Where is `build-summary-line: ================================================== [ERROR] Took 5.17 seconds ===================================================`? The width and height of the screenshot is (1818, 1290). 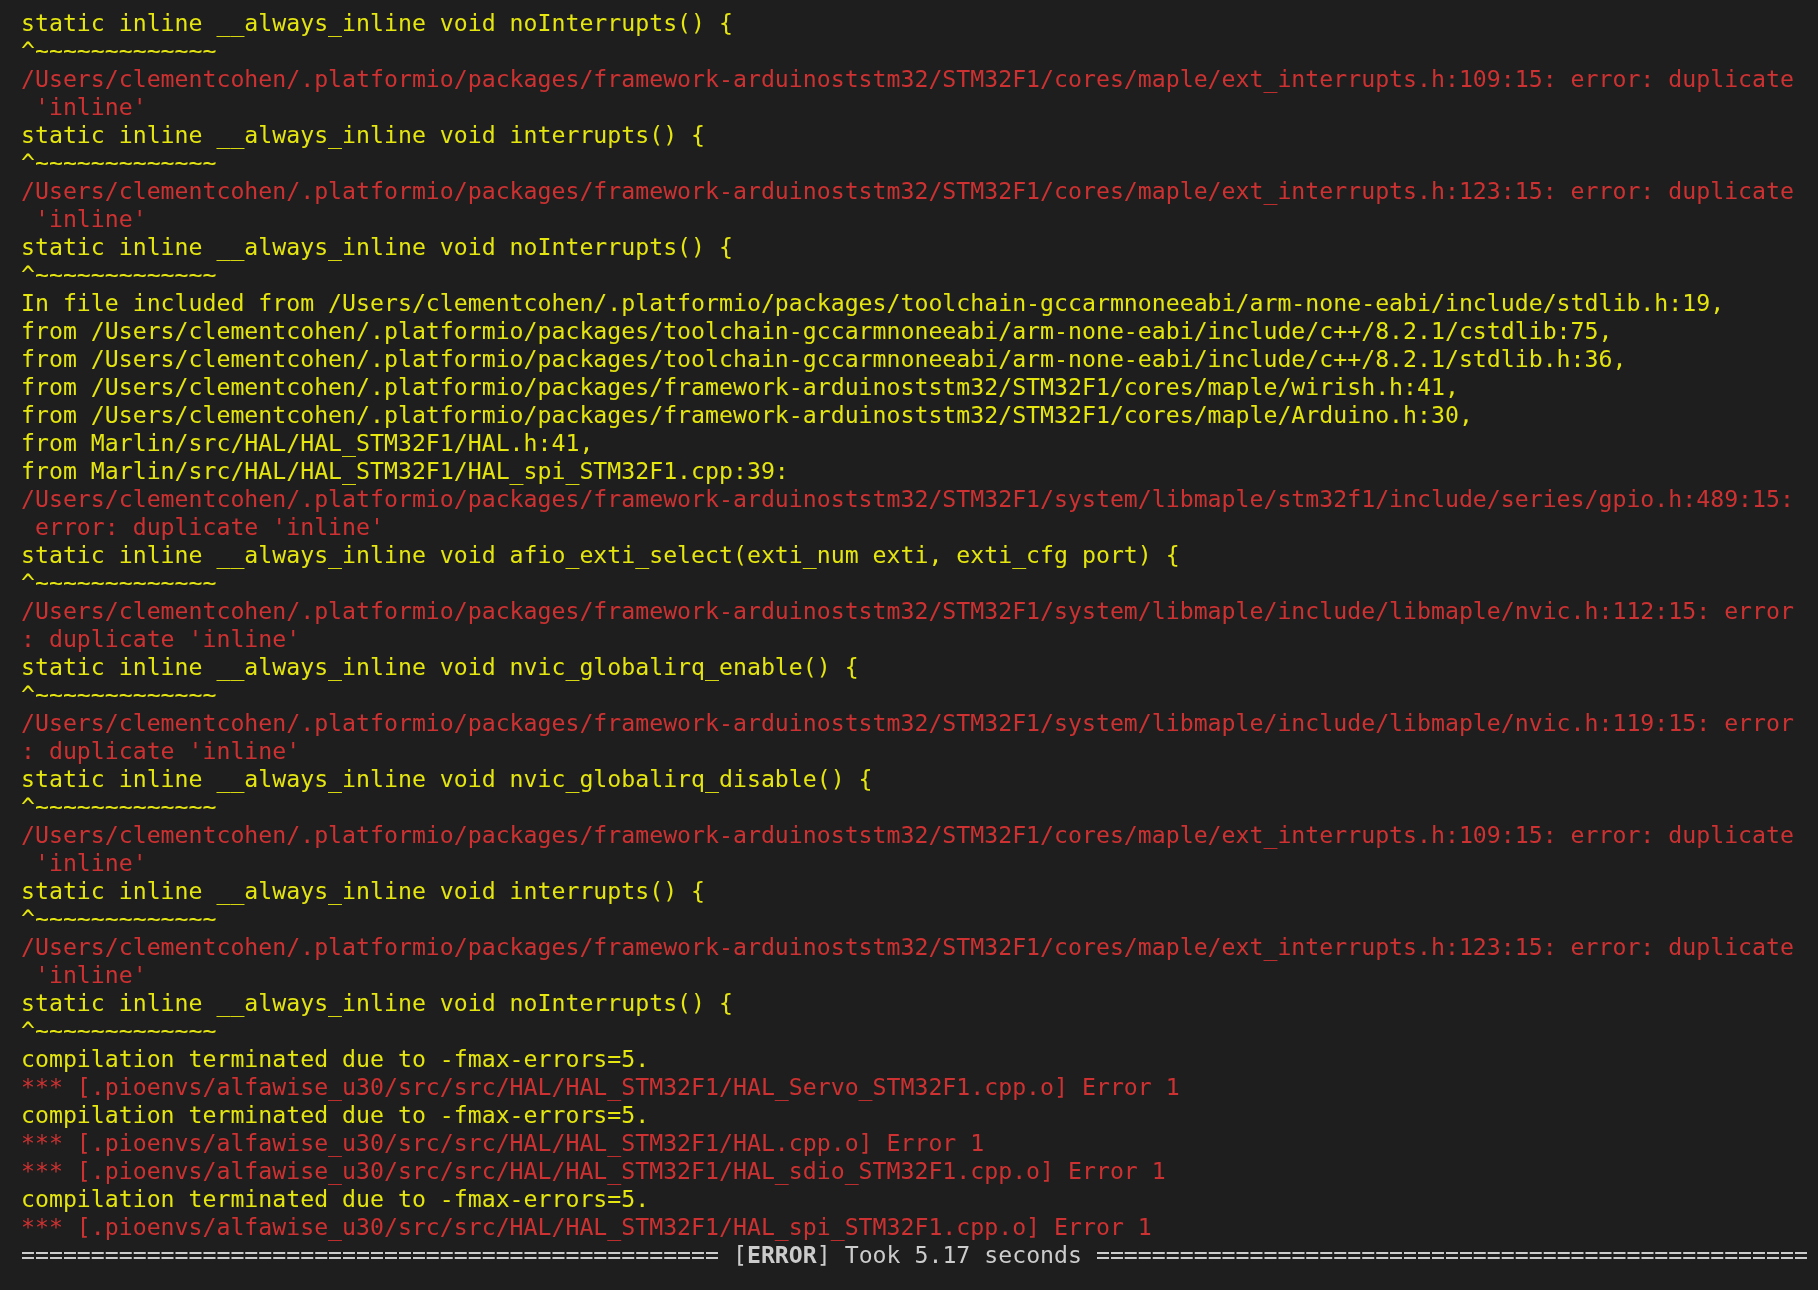 build-summary-line: ================================================== [ERROR] Took 5.17 seconds =================================================== is located at coordinates (914, 1255).